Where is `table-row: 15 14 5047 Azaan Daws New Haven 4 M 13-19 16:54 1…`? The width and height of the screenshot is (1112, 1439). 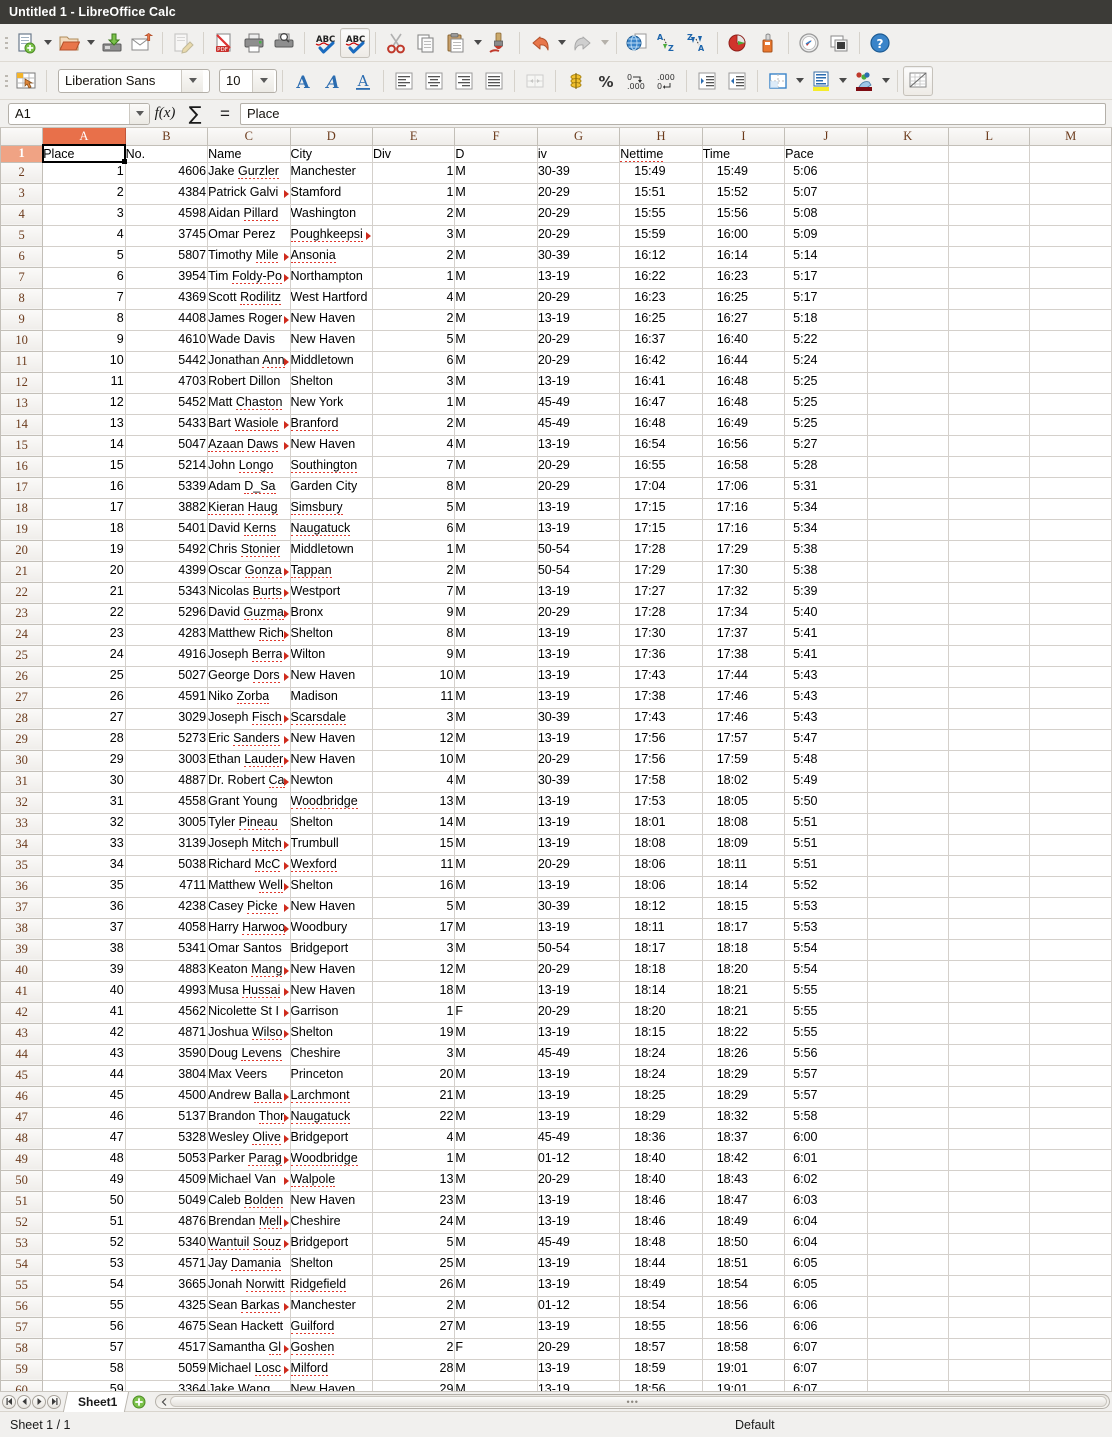
table-row: 15 14 5047 Azaan Daws New Haven 4 M 13-19 16:54 1… is located at coordinates (556, 446).